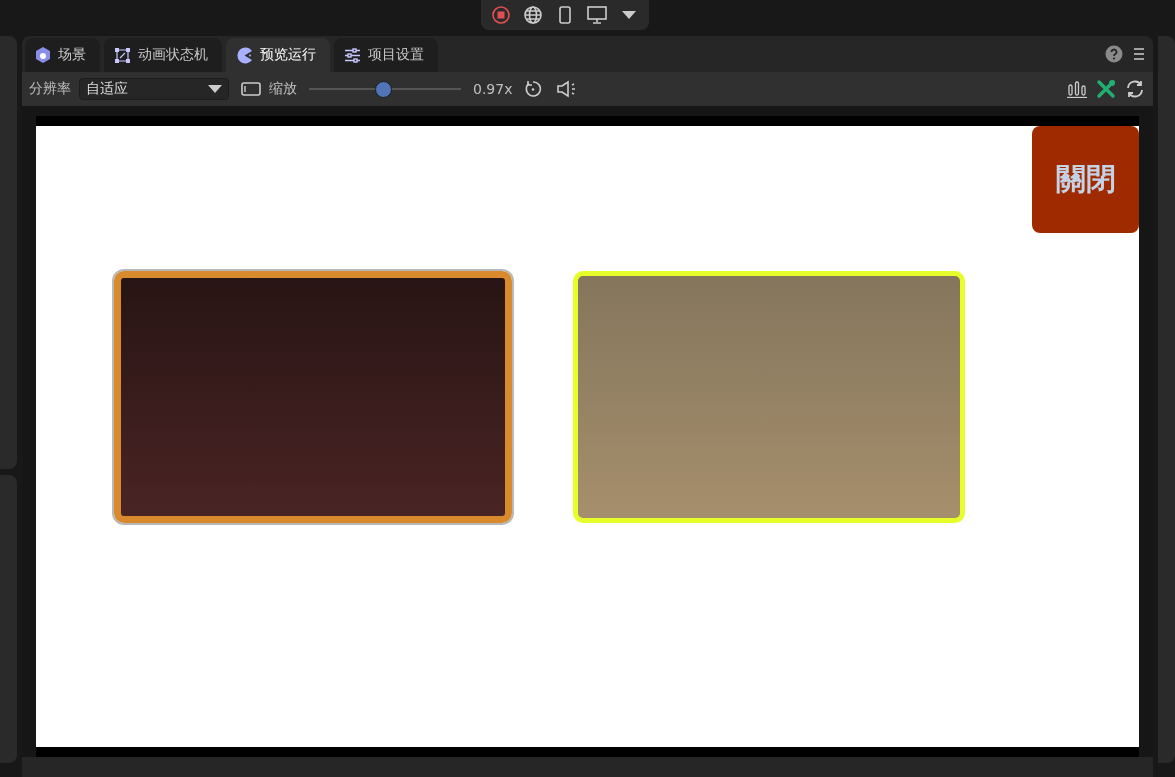 This screenshot has width=1175, height=777. What do you see at coordinates (533, 15) in the screenshot?
I see `globe-icon` at bounding box center [533, 15].